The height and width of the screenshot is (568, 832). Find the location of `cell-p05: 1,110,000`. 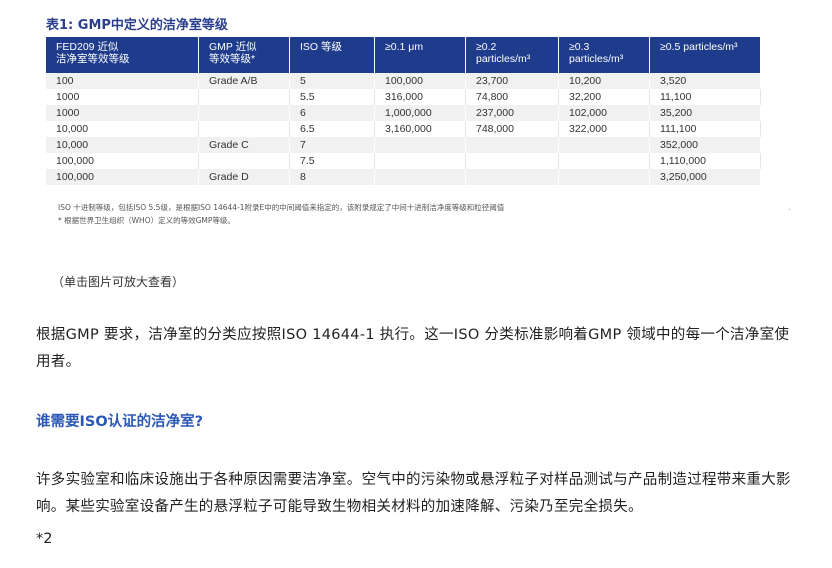

cell-p05: 1,110,000 is located at coordinates (705, 161).